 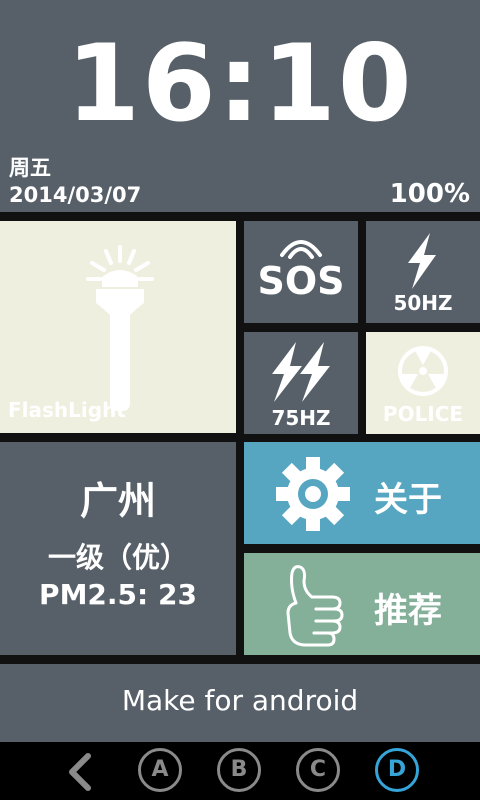 What do you see at coordinates (30, 168) in the screenshot?
I see `weekday-label: 周五` at bounding box center [30, 168].